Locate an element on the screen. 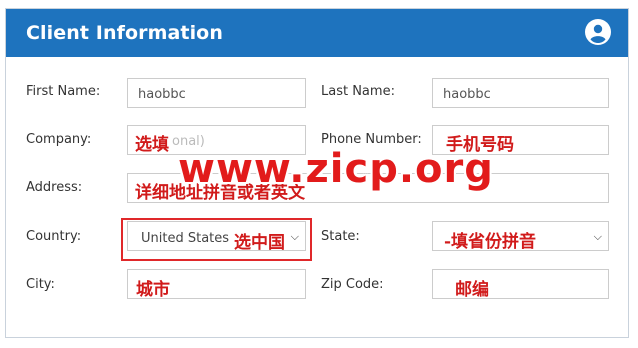 The image size is (638, 348). last-name-value: haobbc is located at coordinates (467, 94).